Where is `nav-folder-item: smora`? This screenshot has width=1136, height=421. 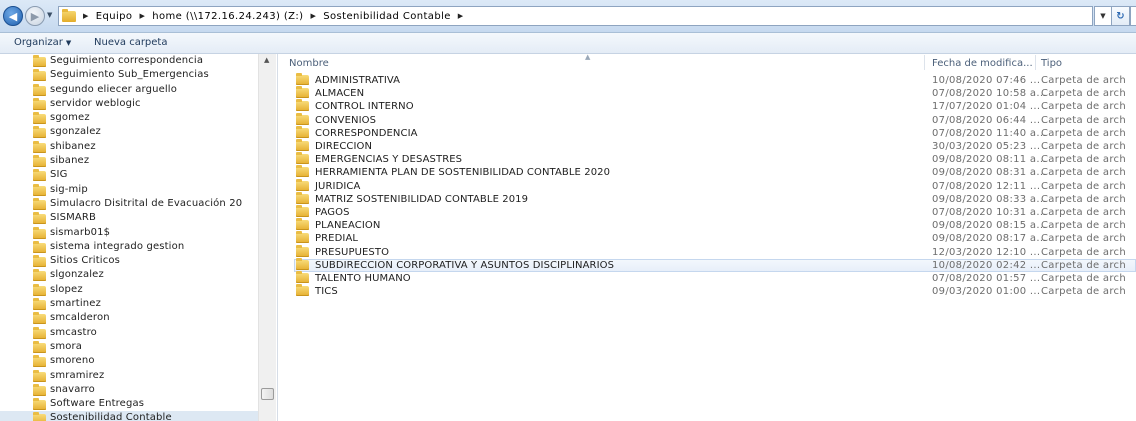 nav-folder-item: smora is located at coordinates (129, 347).